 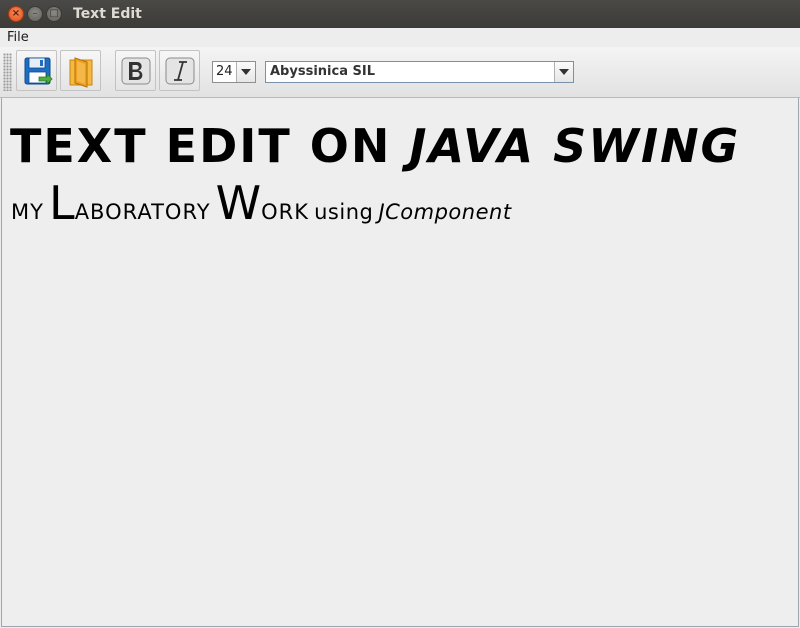 What do you see at coordinates (400, 14) in the screenshot?
I see `title-bar: × – □ Text Edit` at bounding box center [400, 14].